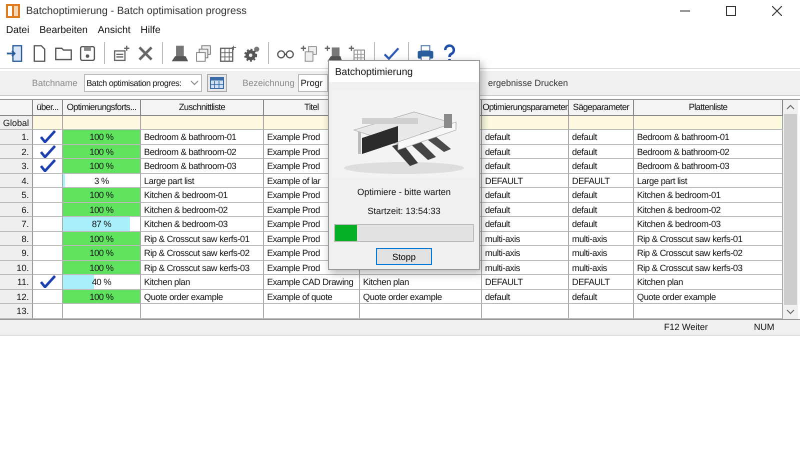 The width and height of the screenshot is (800, 450). Describe the element at coordinates (16, 297) in the screenshot. I see `row-number: 12.` at that location.